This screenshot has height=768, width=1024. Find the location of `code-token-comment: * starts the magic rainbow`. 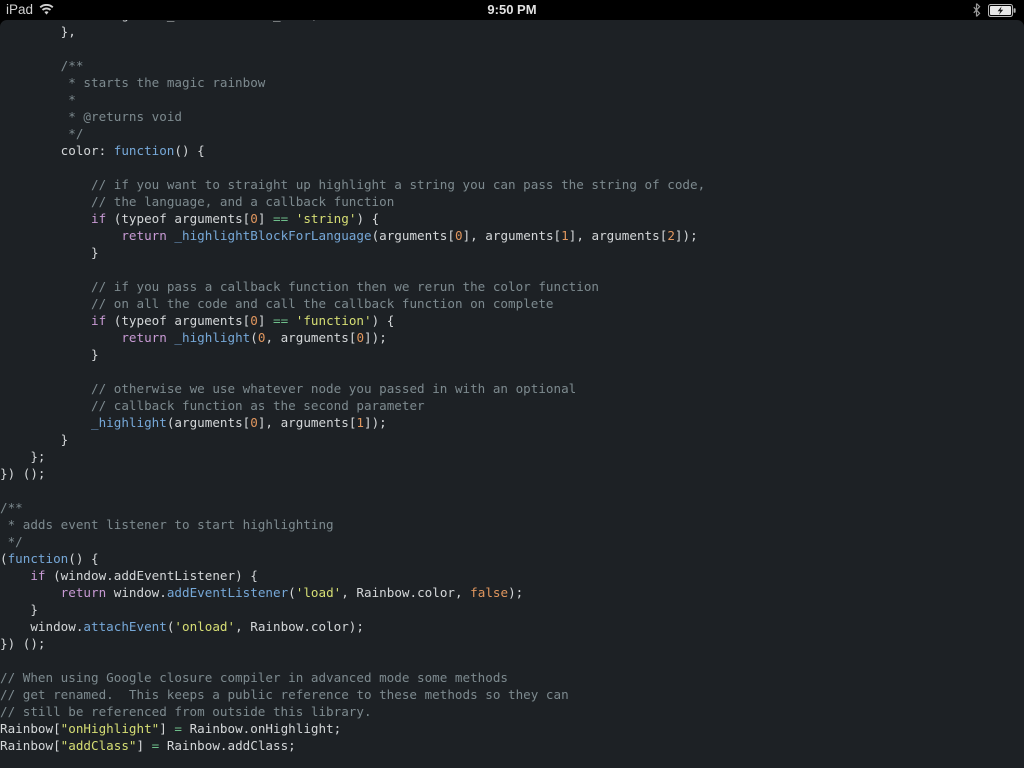

code-token-comment: * starts the magic rainbow is located at coordinates (163, 82).